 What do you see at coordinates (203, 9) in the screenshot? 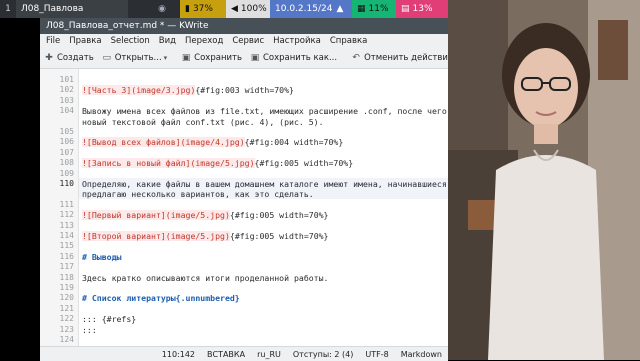
I see `battery-indicator: ▮ 37%` at bounding box center [203, 9].